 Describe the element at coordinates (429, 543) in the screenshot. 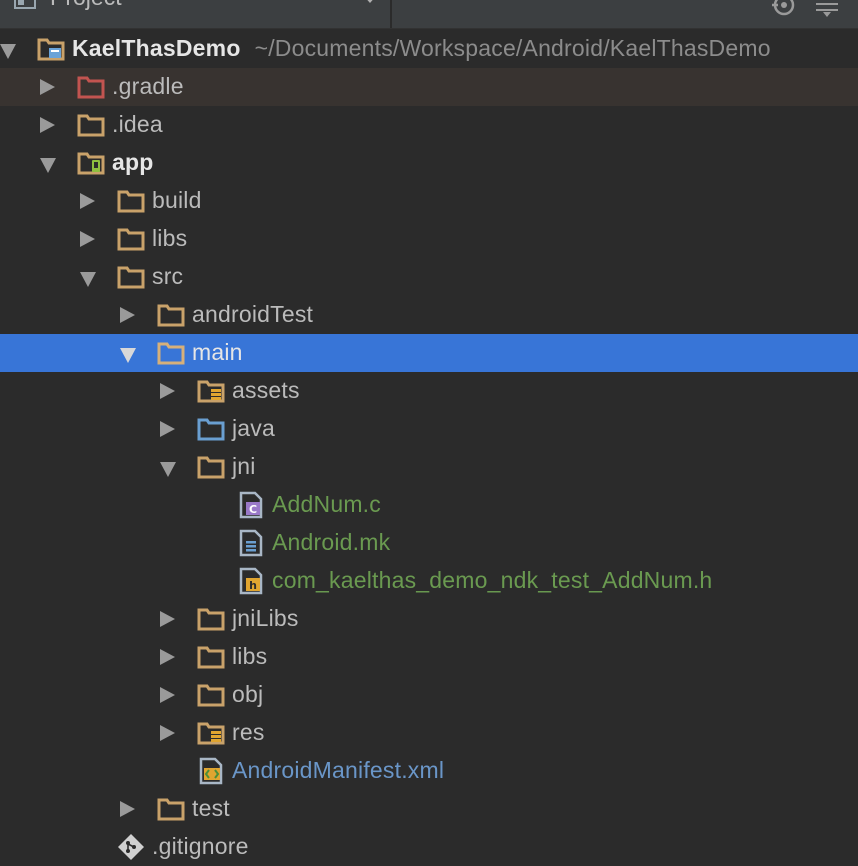

I see `tree-item-android-mk: Android.mk` at that location.